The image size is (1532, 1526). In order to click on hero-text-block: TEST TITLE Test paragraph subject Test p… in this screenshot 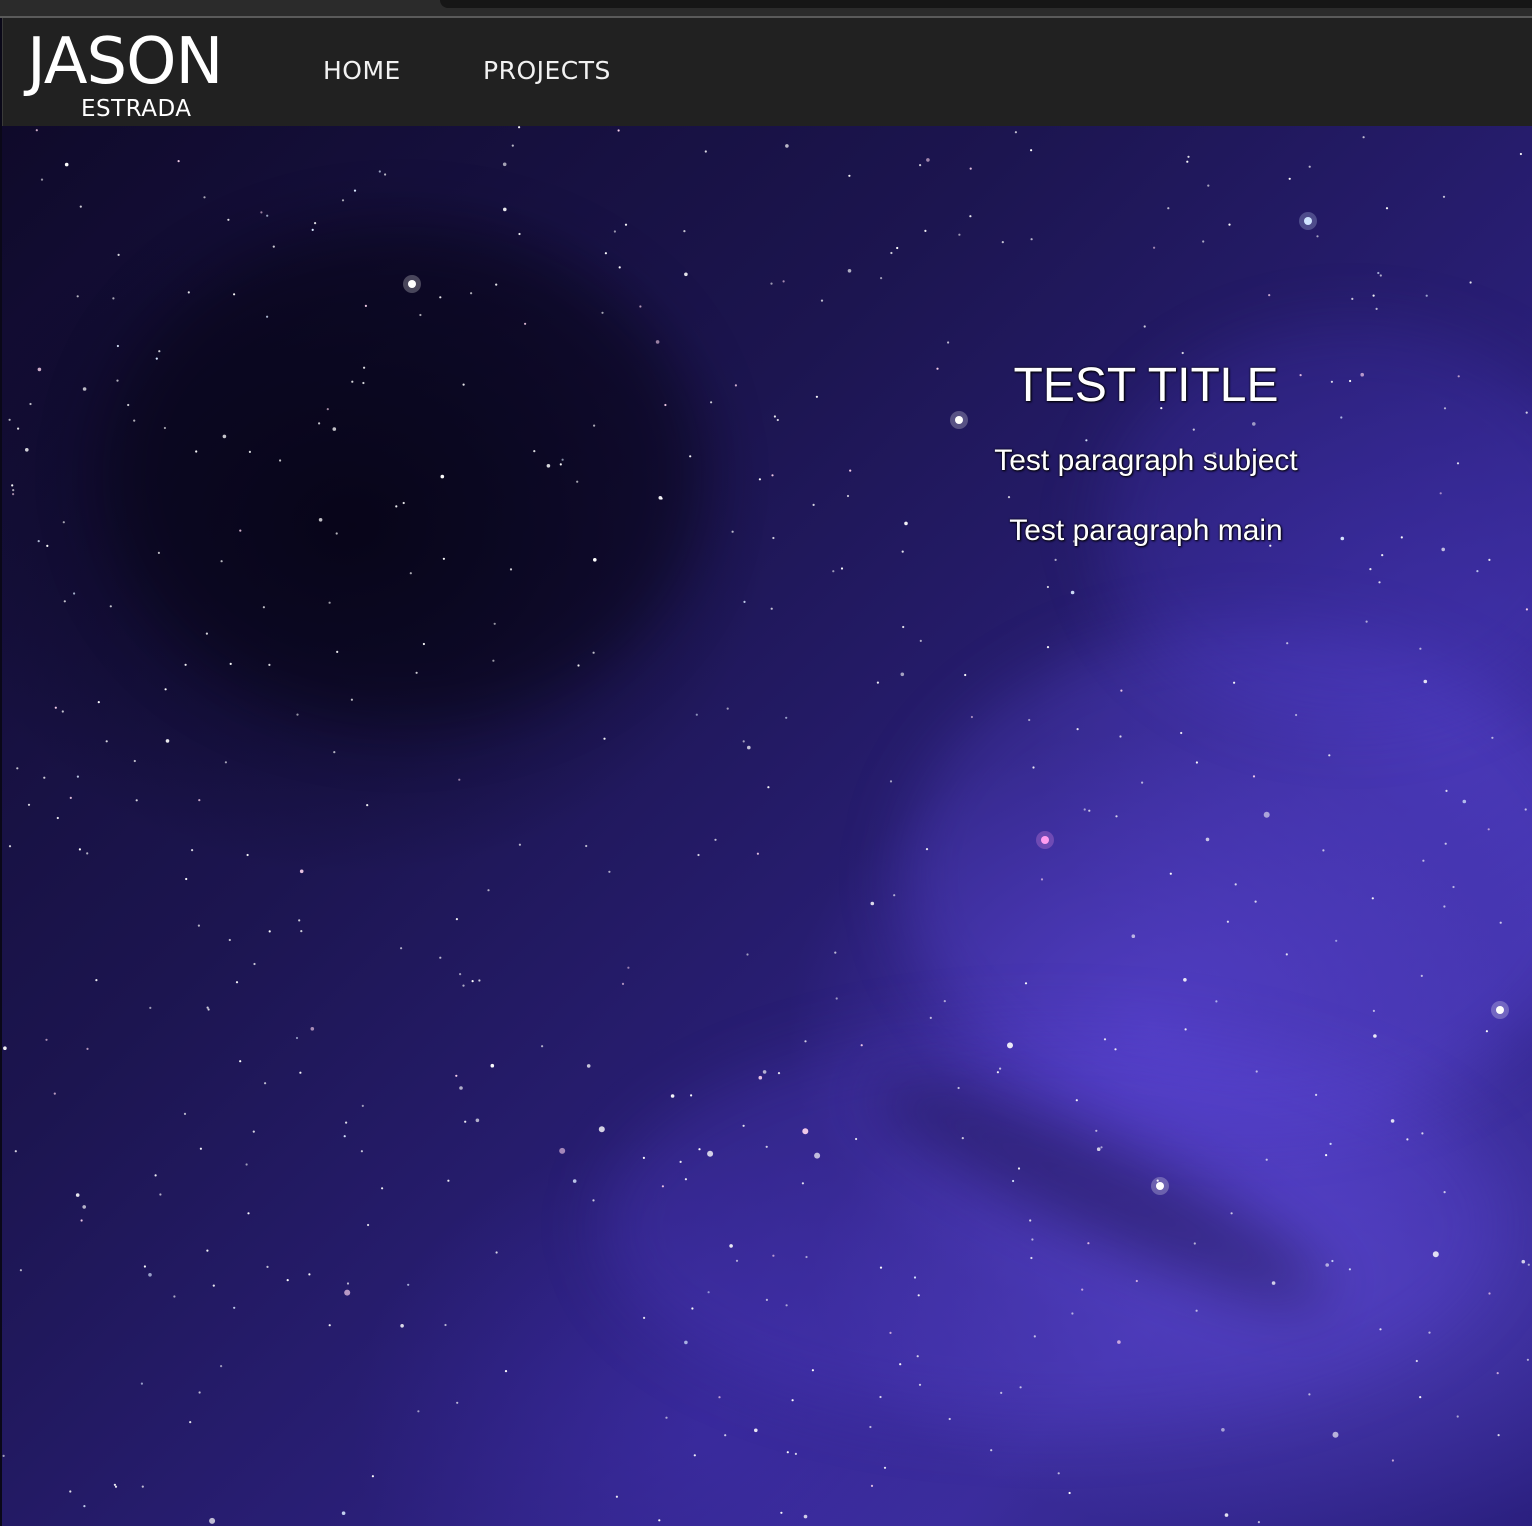, I will do `click(1146, 453)`.